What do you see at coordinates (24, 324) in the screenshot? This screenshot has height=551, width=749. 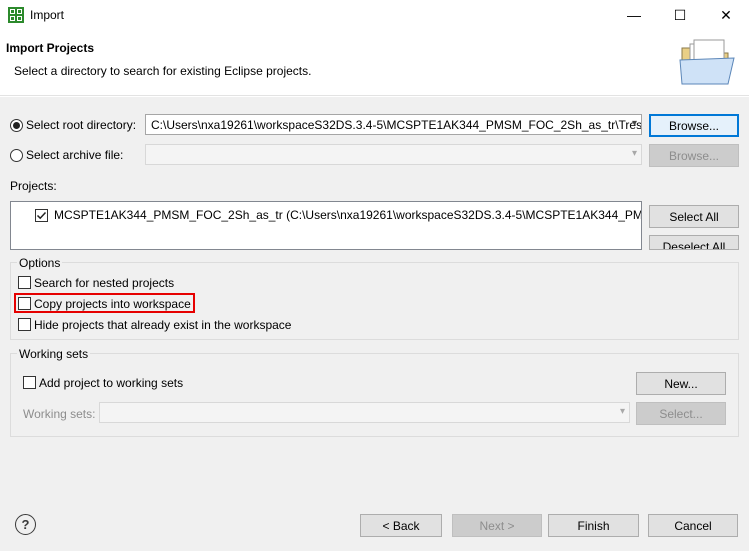 I see `hide-existing-checkbox` at bounding box center [24, 324].